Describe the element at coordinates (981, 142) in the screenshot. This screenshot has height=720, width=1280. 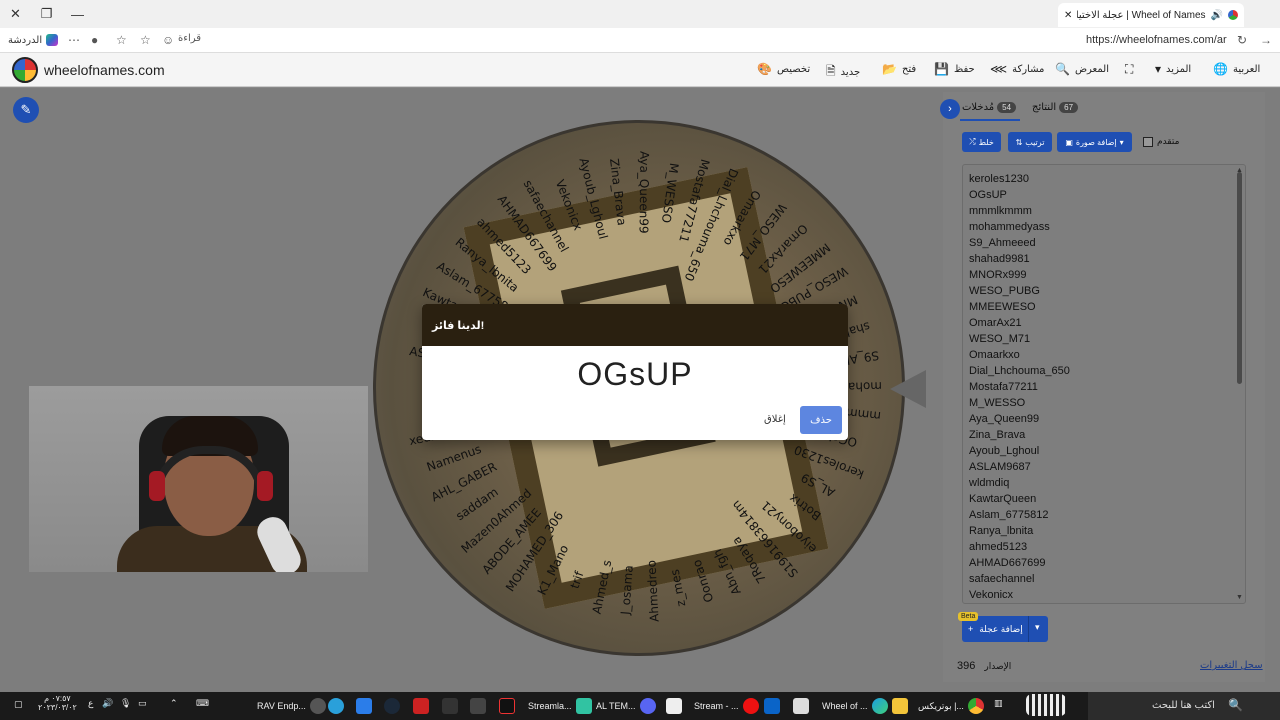
I see `shuffle-button: ⤮ خلط` at that location.